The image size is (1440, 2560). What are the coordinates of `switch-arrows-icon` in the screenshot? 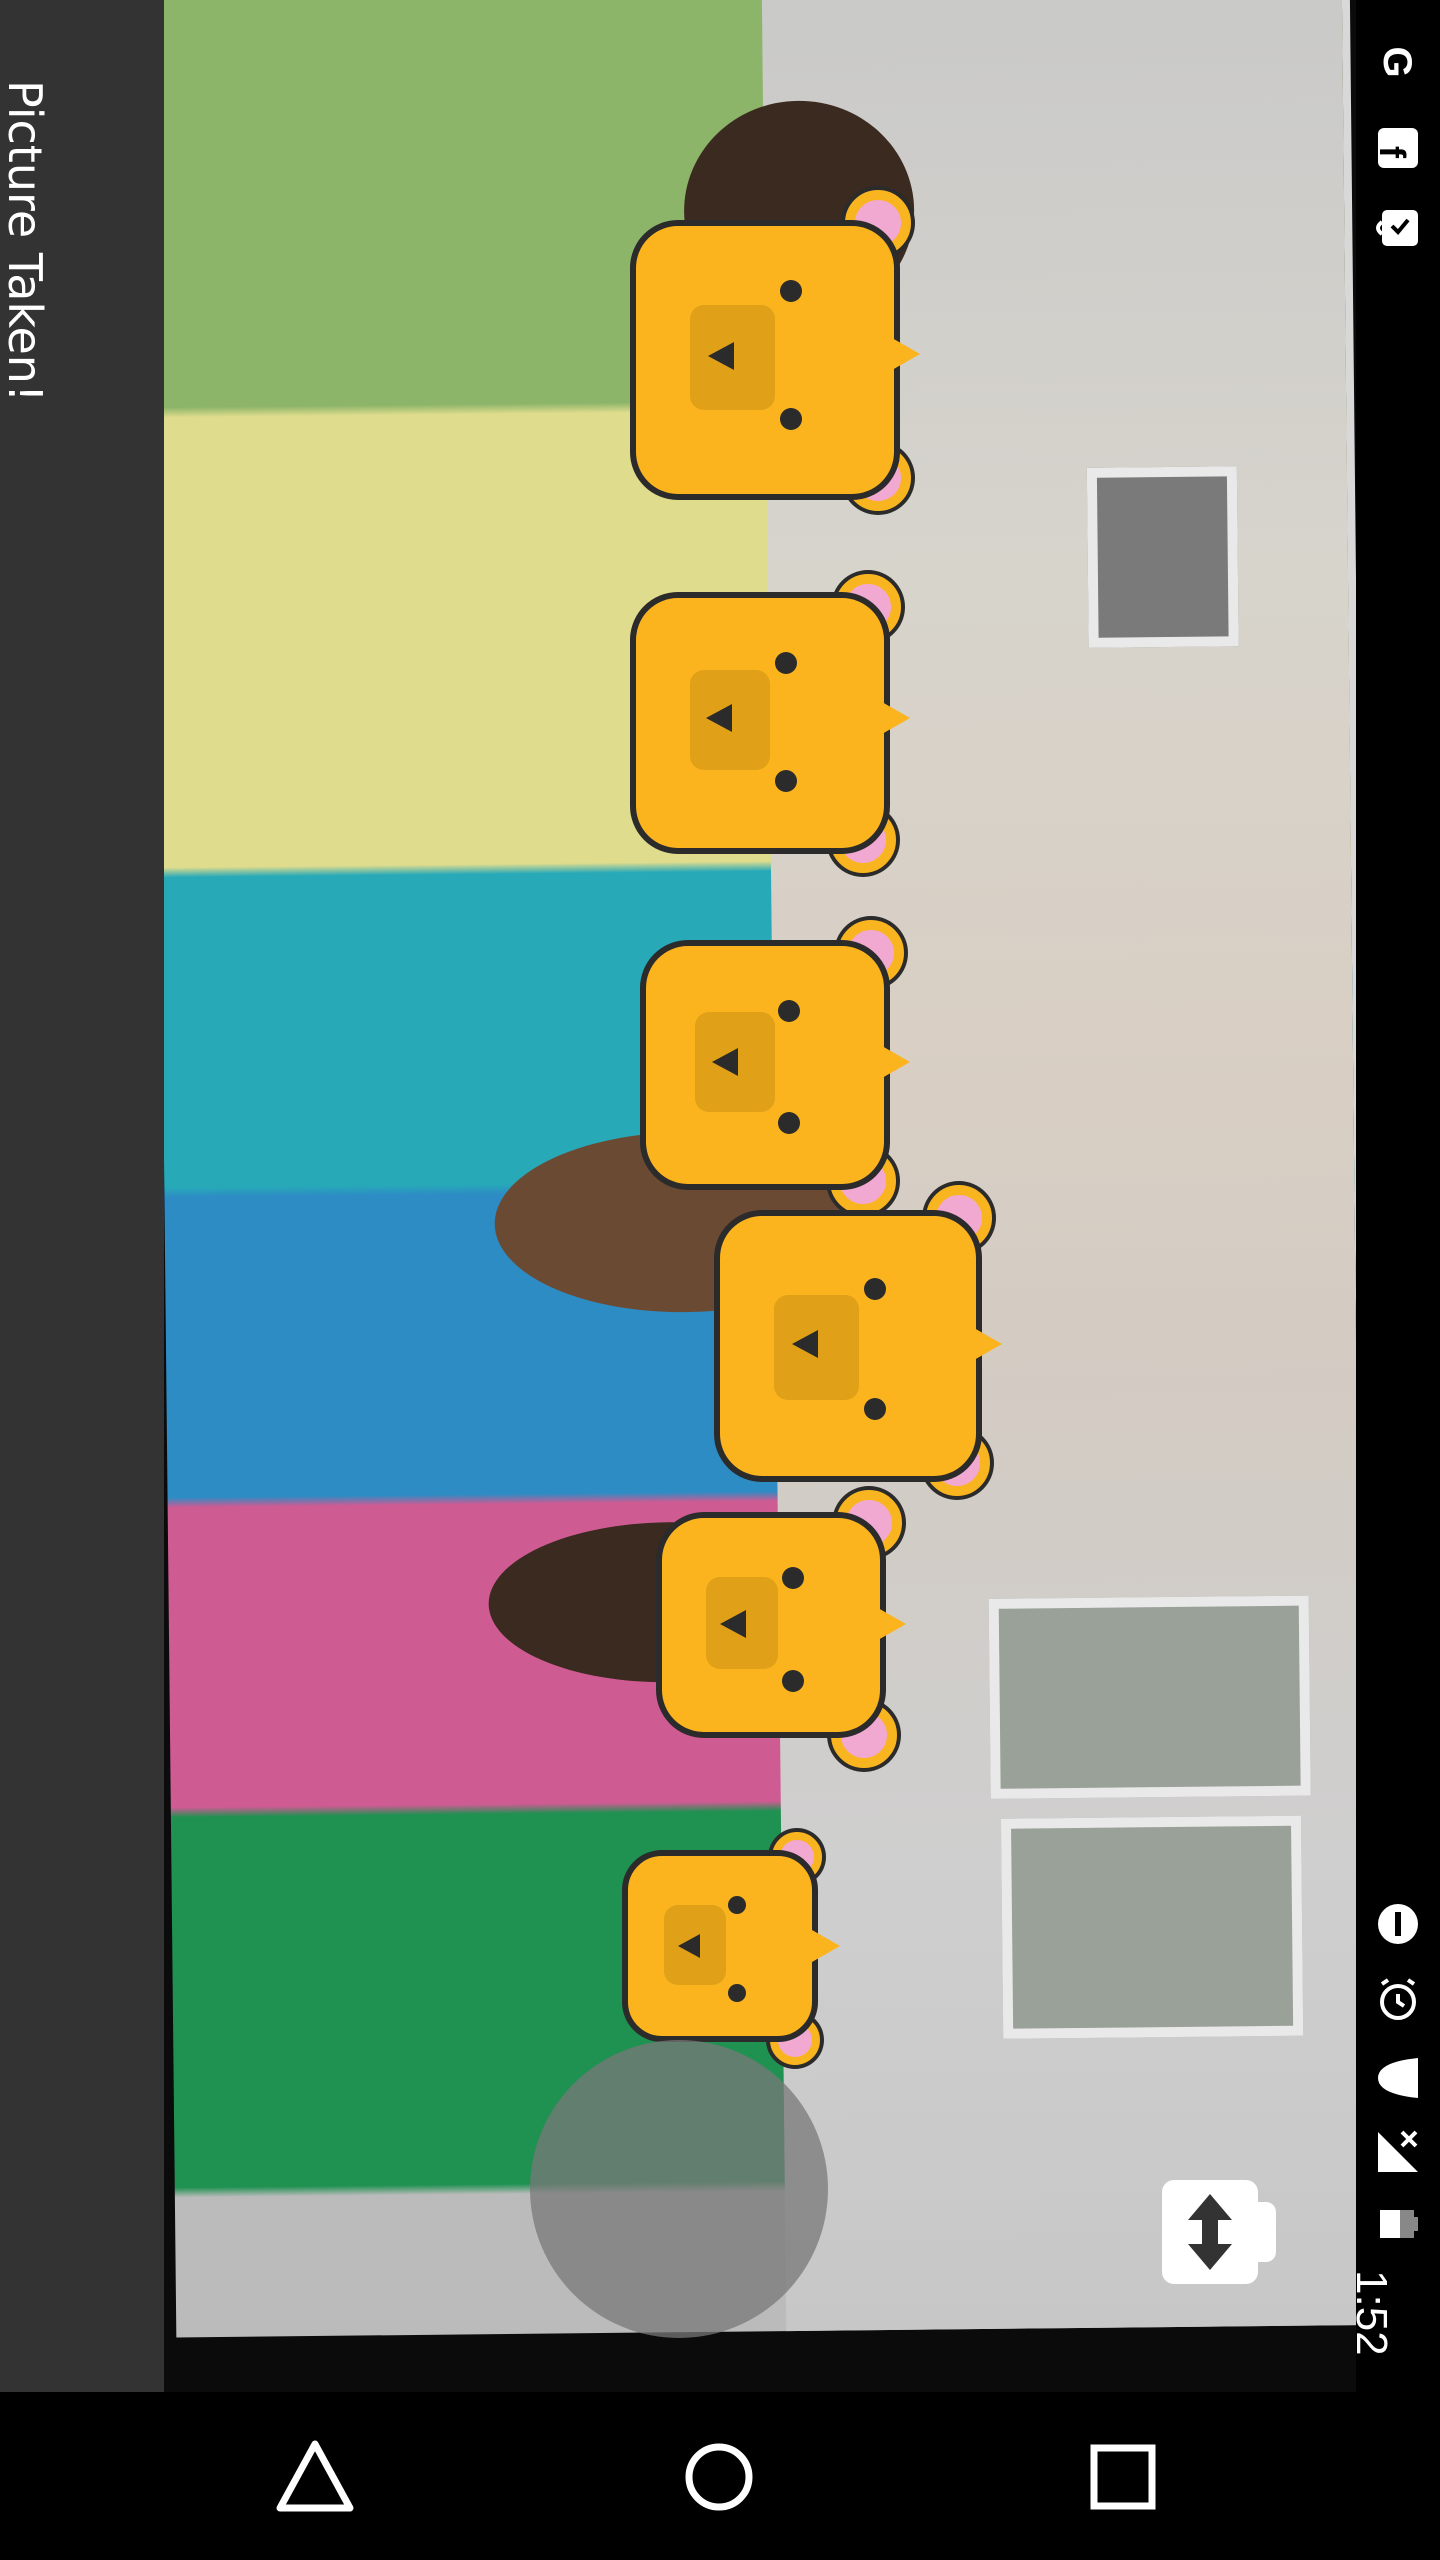 It's located at (1210, 2232).